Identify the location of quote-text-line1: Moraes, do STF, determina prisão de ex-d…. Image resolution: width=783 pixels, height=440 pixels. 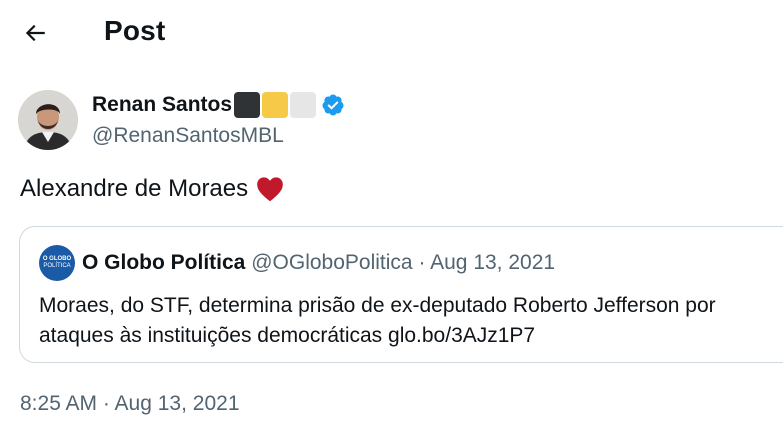
(377, 305).